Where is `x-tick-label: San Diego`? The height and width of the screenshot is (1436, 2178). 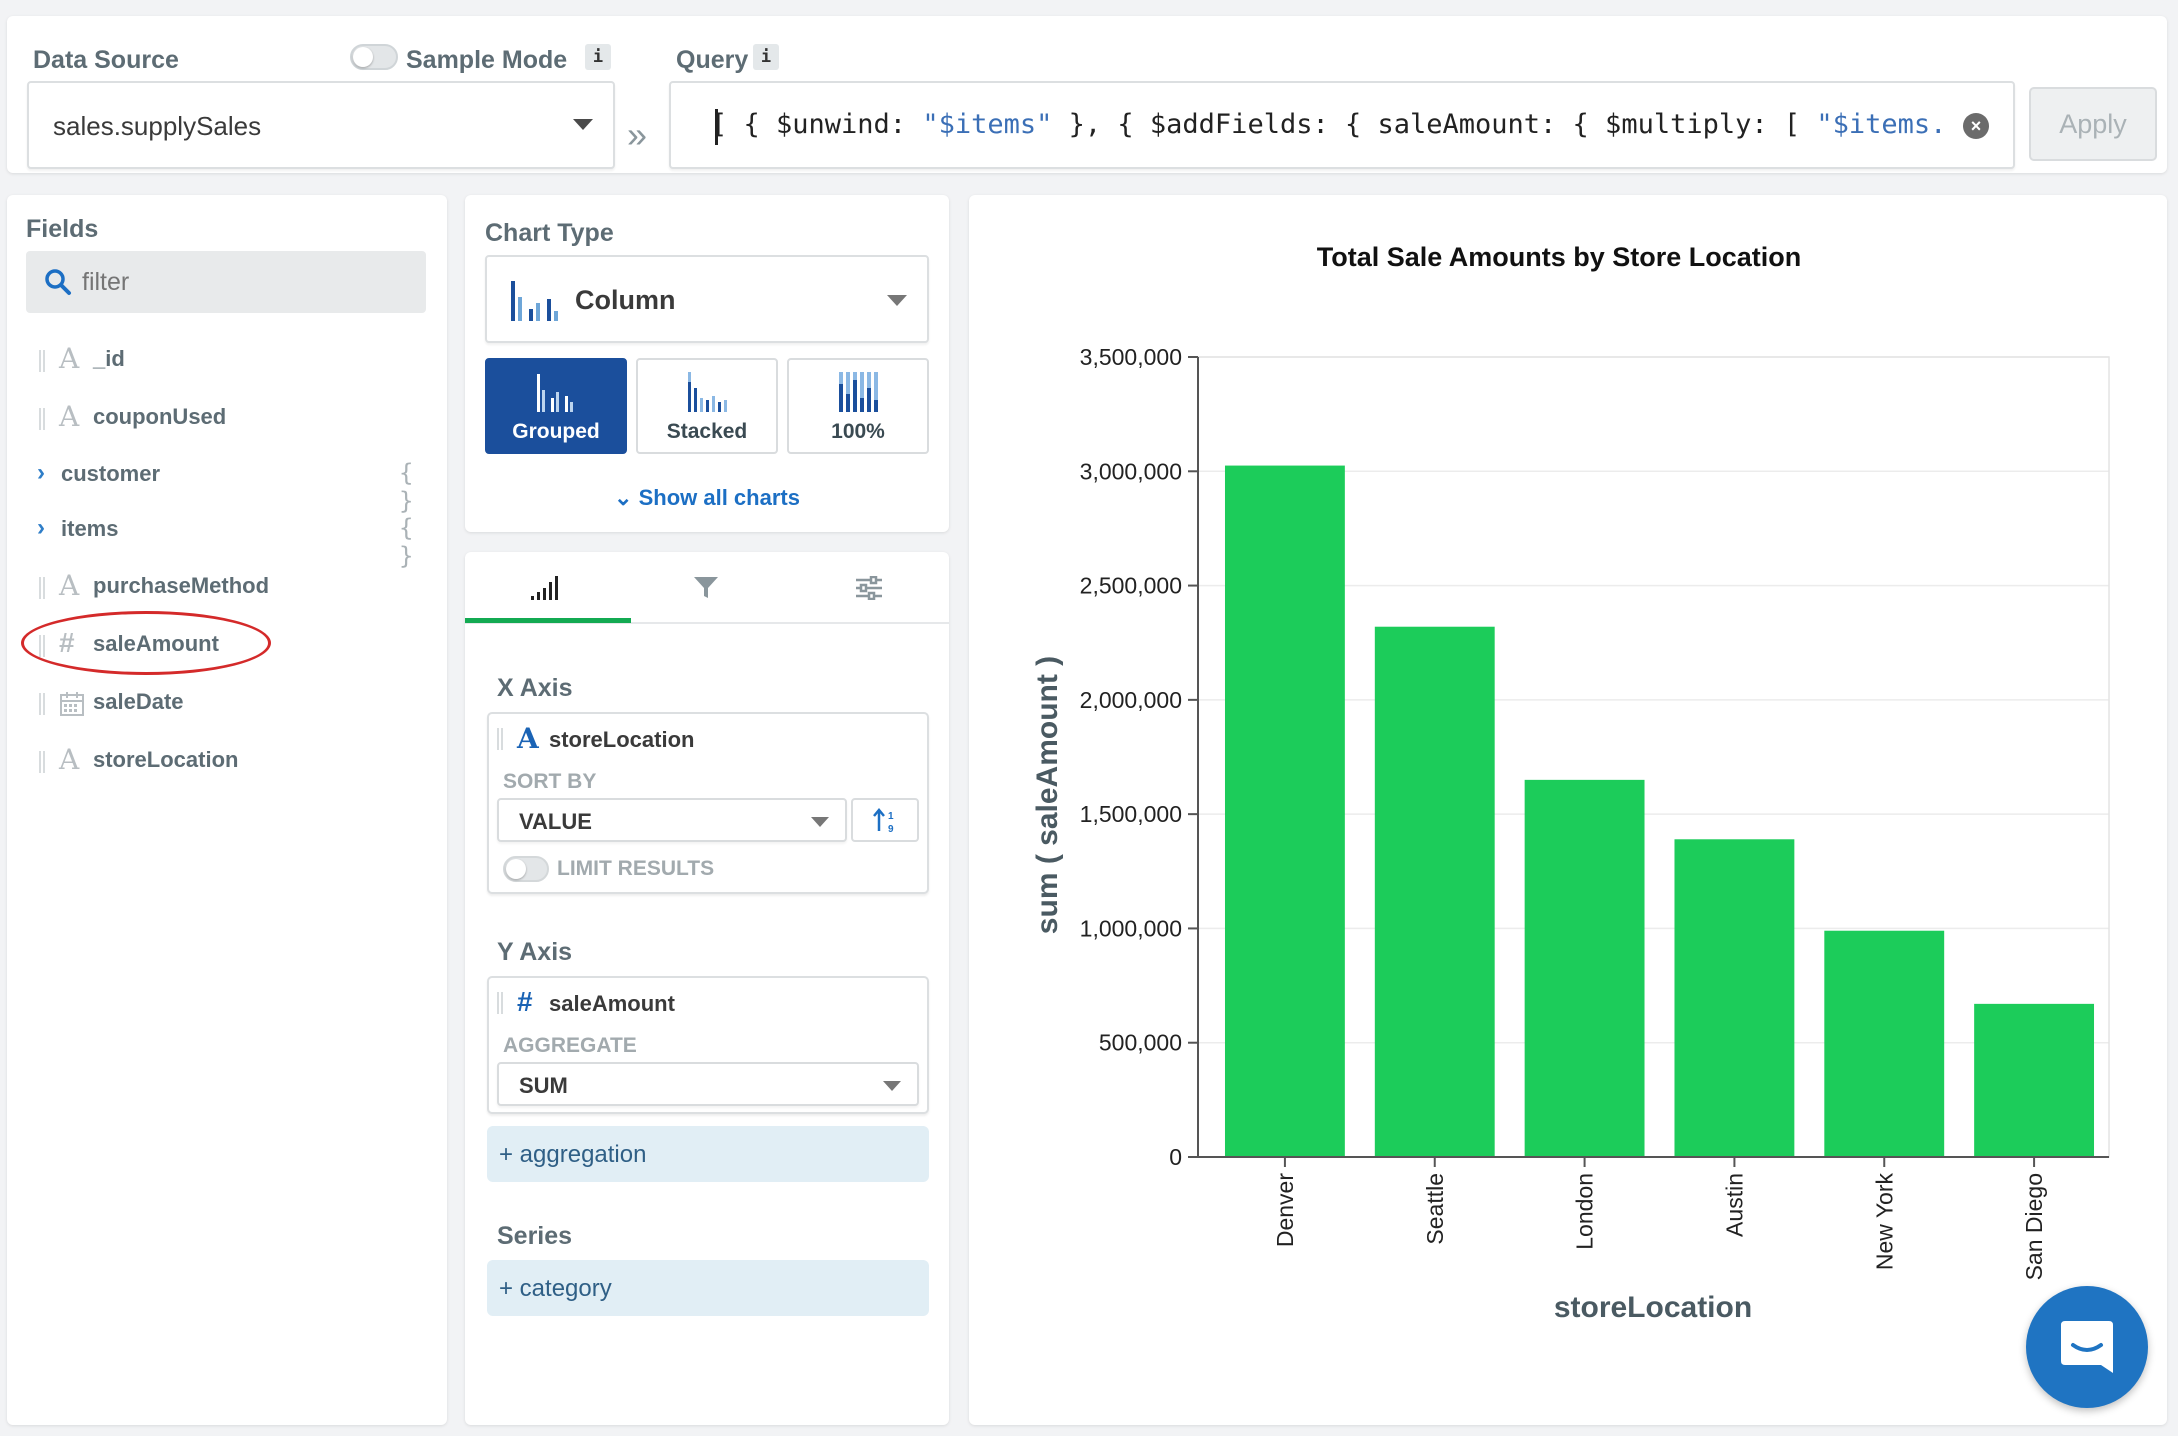 x-tick-label: San Diego is located at coordinates (2034, 1226).